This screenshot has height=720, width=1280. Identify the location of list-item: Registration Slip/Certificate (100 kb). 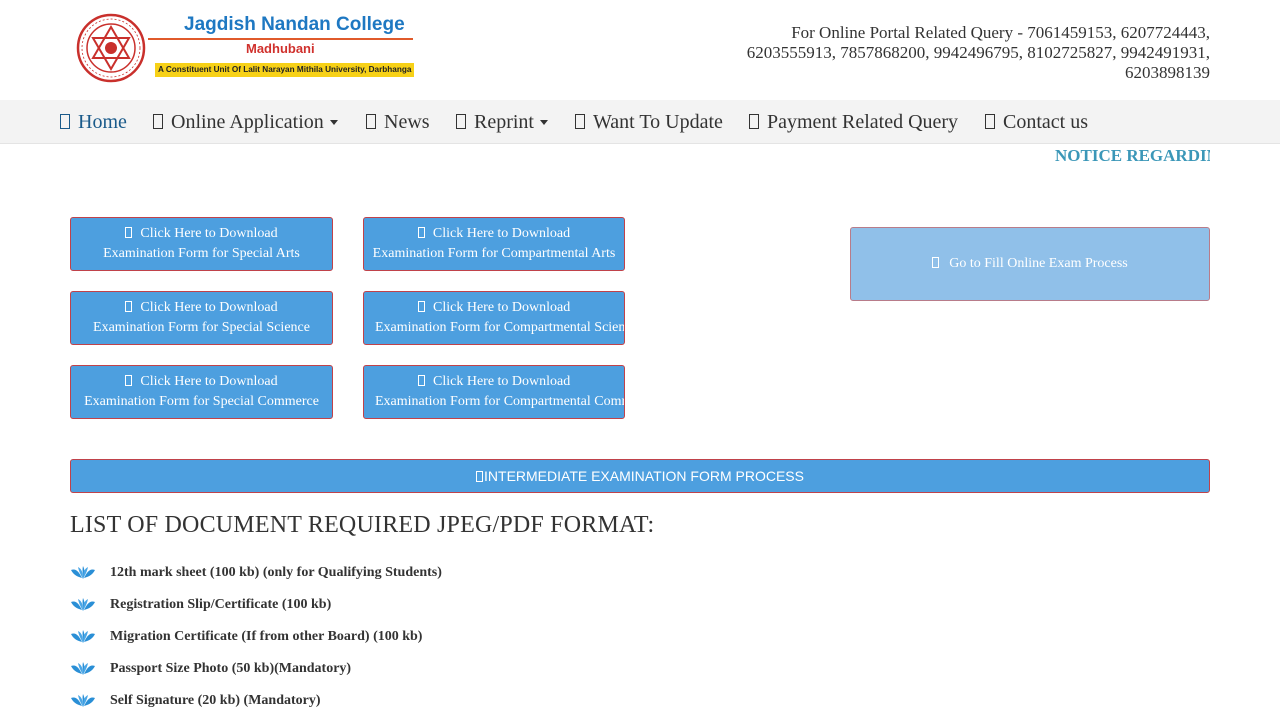
(420, 606).